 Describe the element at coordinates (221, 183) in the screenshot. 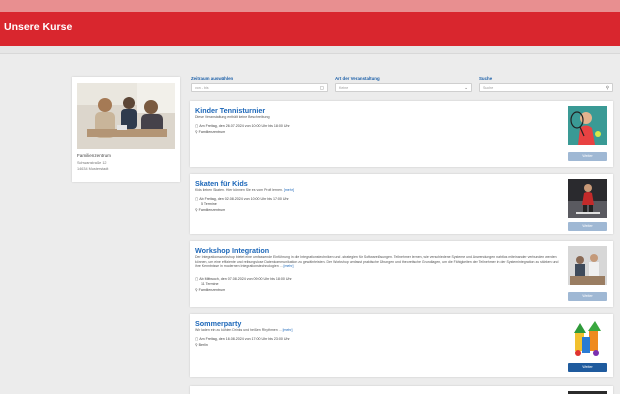

I see `course-title: Skaten für Kids` at that location.